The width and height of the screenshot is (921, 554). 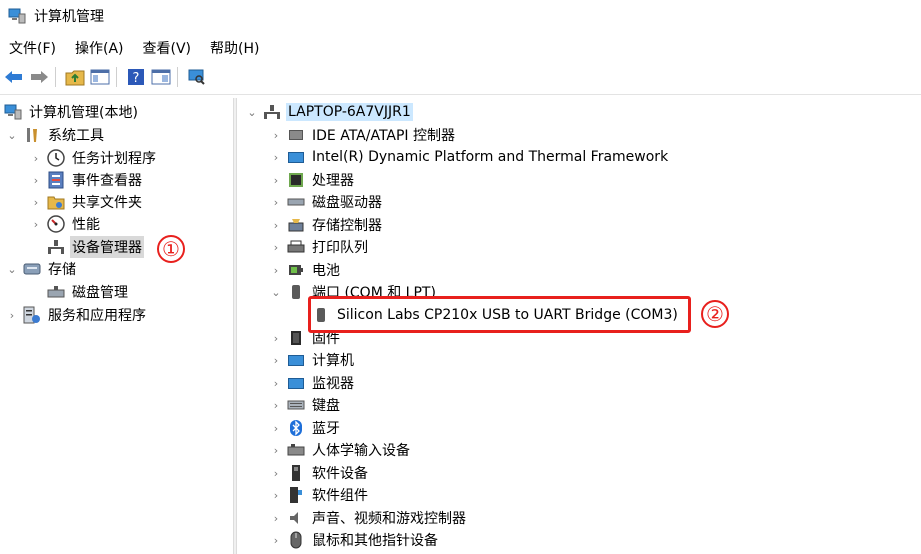 I want to click on tree-label: 任务计划程序, so click(x=114, y=159).